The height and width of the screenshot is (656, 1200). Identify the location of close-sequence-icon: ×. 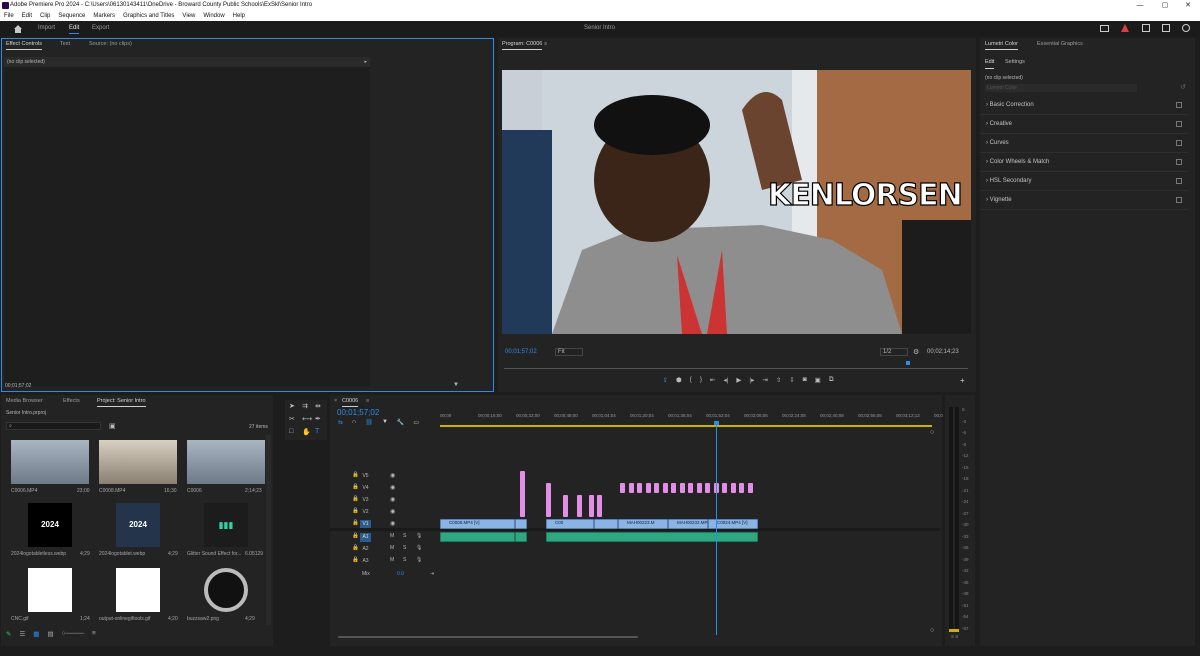
(335, 401).